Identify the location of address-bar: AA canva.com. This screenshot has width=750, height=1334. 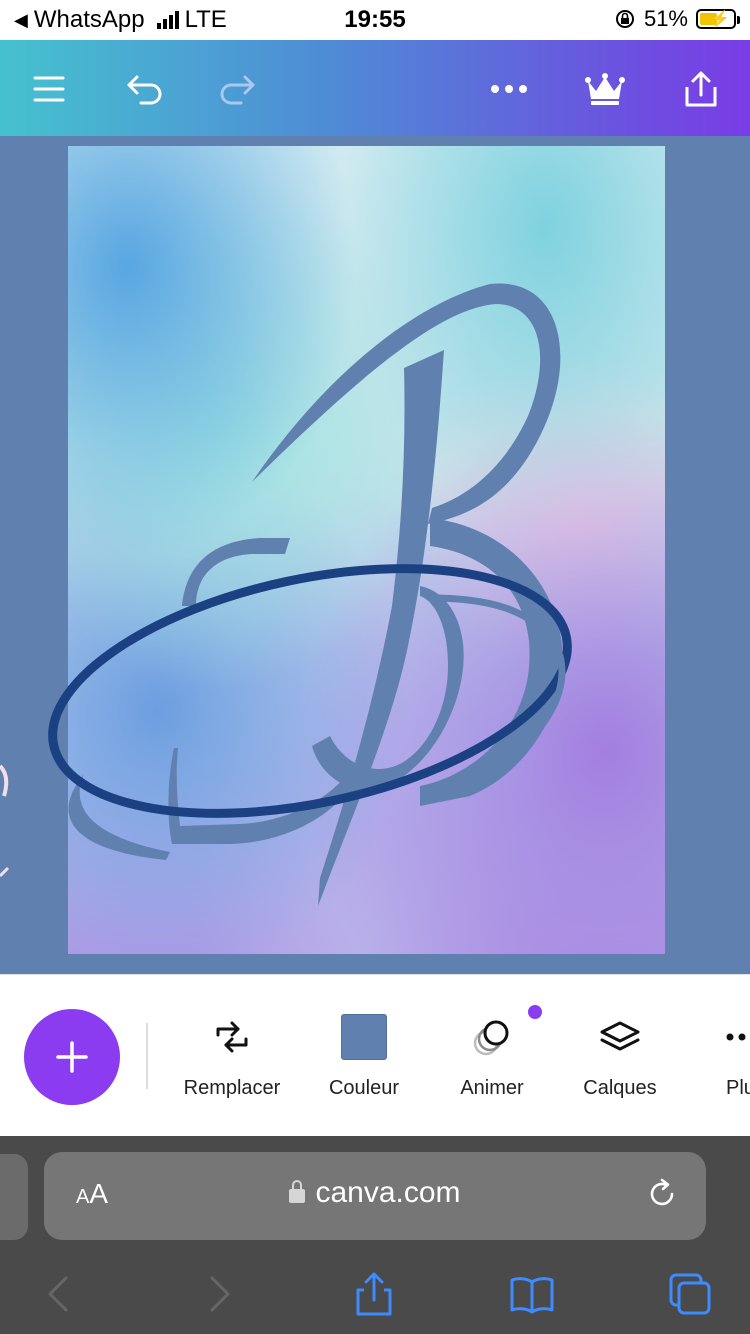
(375, 1196).